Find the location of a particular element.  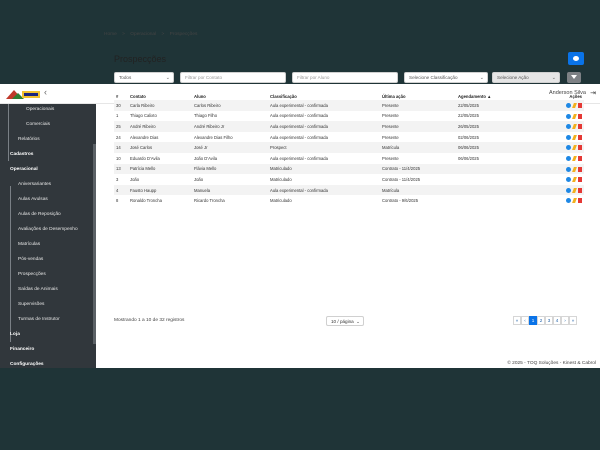

column-header-ultima-acao: Última ação is located at coordinates (418, 96).